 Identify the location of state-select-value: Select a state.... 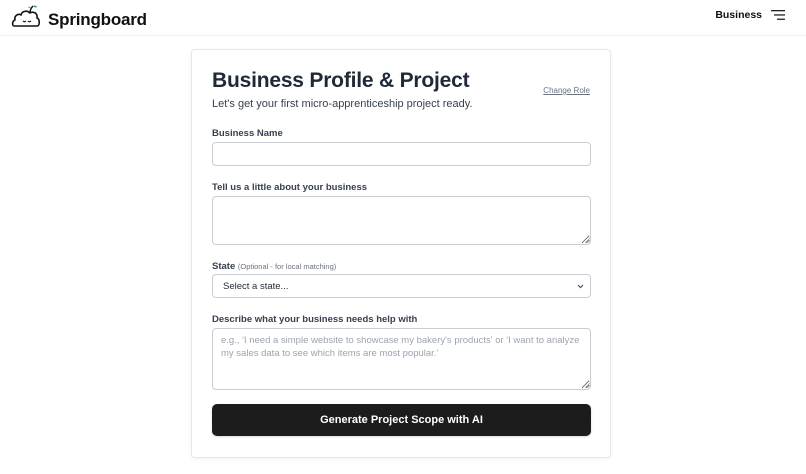
(256, 286).